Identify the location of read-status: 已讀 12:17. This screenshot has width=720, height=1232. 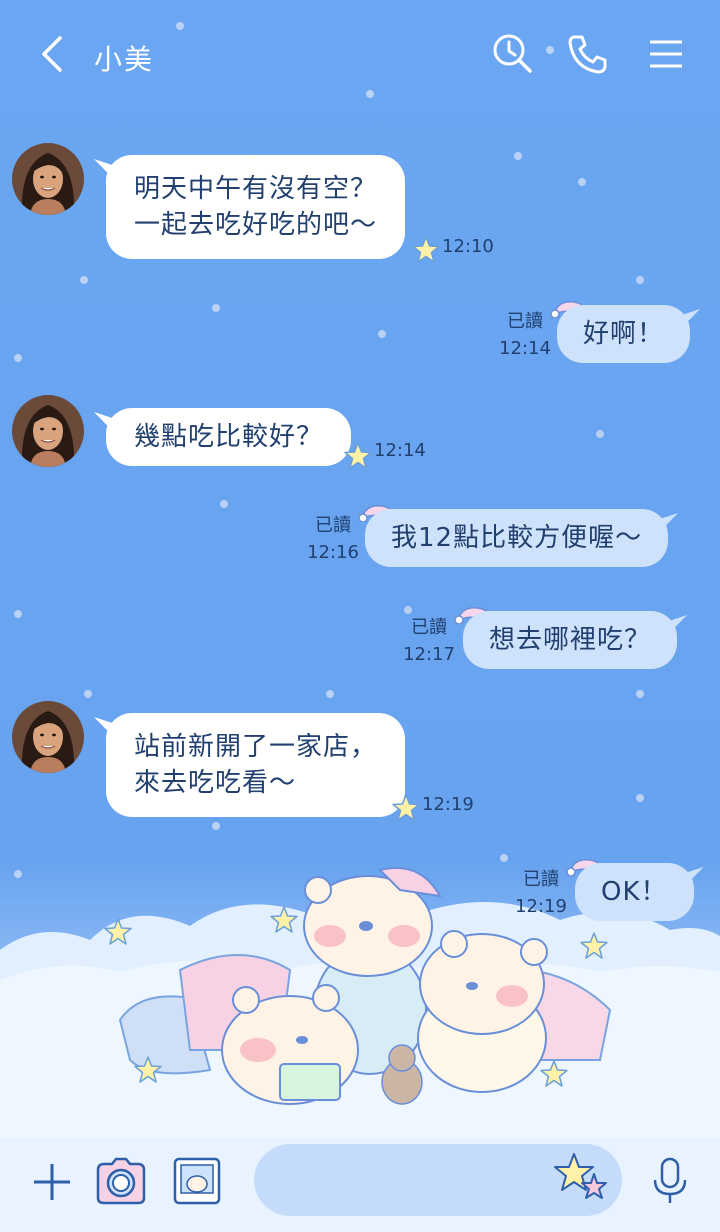
(429, 641).